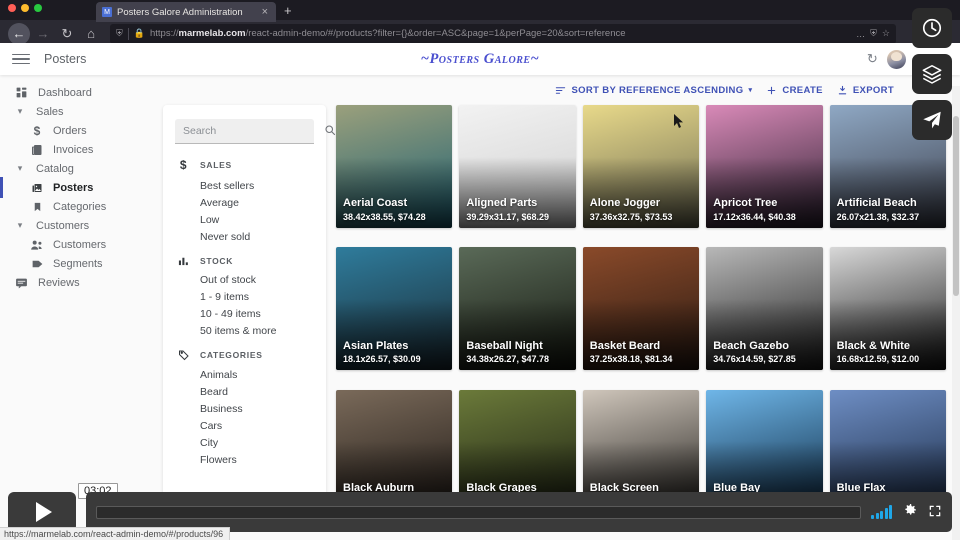 The height and width of the screenshot is (540, 960). I want to click on sidebar-item-dashboard: Dashboard, so click(80, 92).